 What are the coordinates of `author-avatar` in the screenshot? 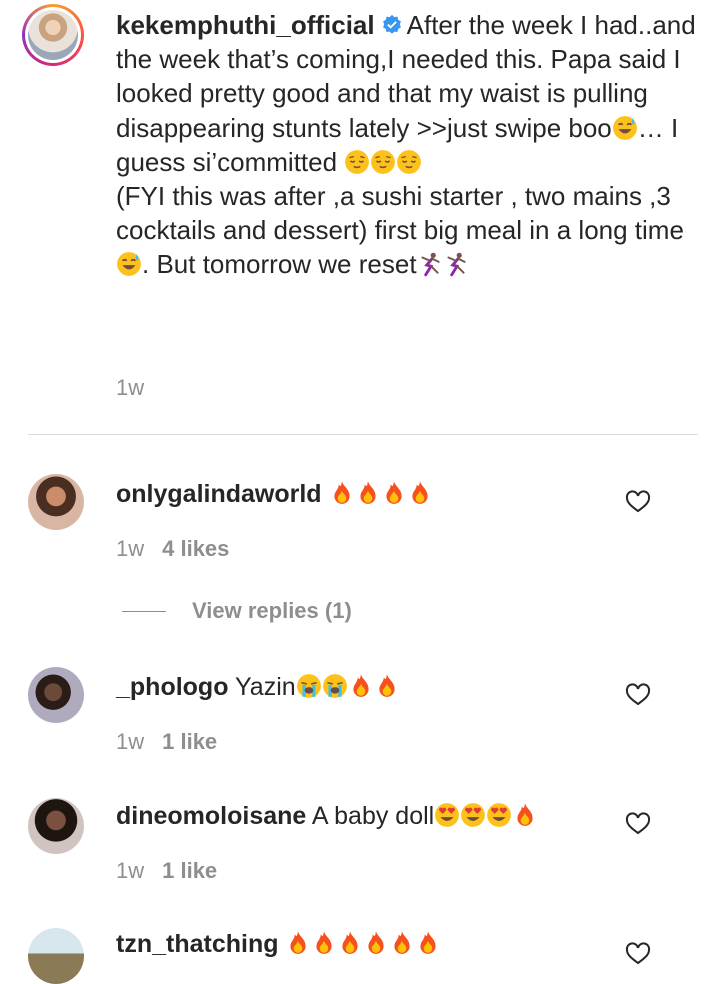 It's located at (53, 35).